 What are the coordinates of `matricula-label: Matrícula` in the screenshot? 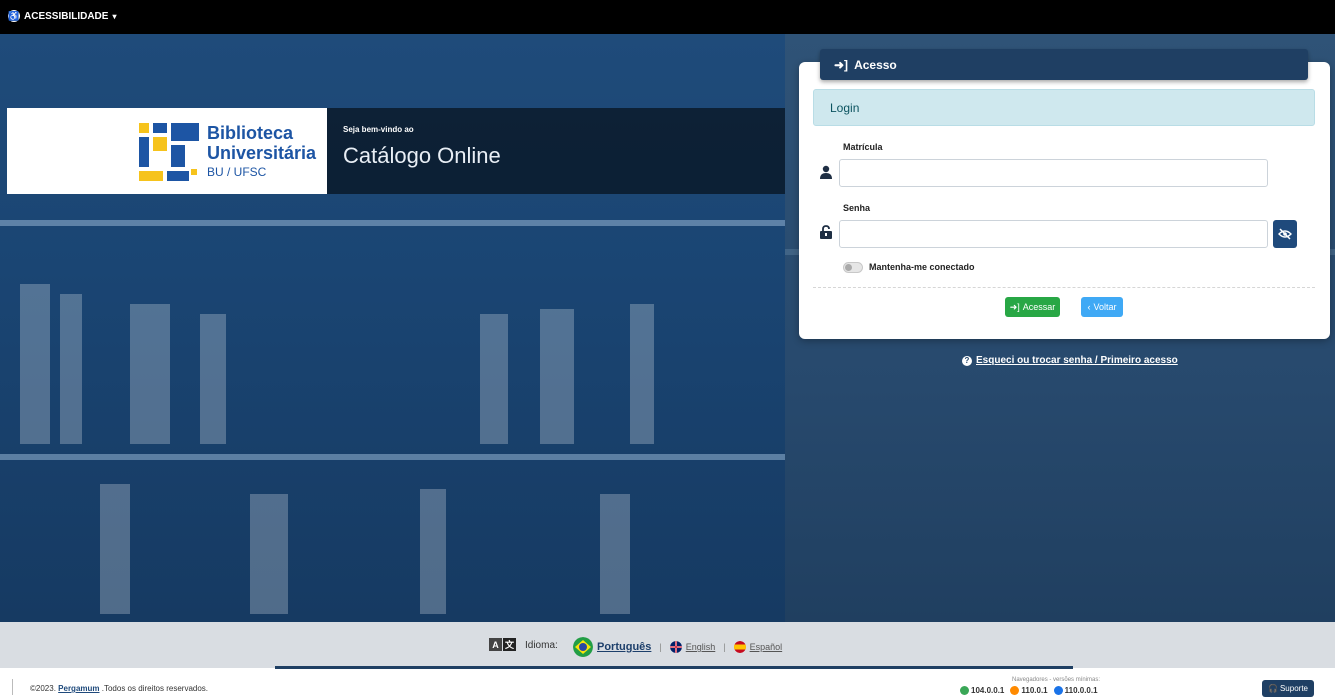 It's located at (863, 147).